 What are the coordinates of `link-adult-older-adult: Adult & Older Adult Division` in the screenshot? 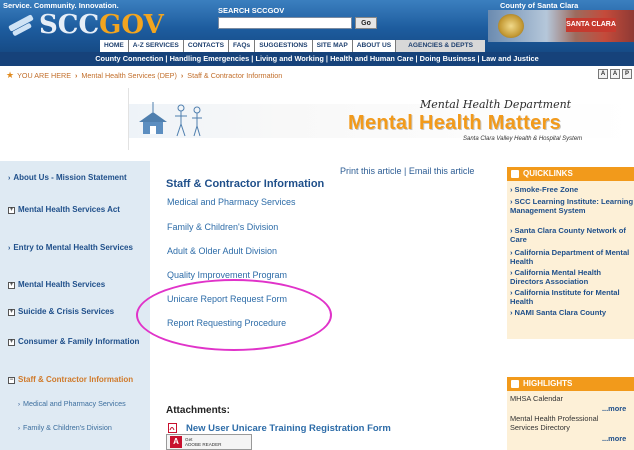 It's located at (222, 251).